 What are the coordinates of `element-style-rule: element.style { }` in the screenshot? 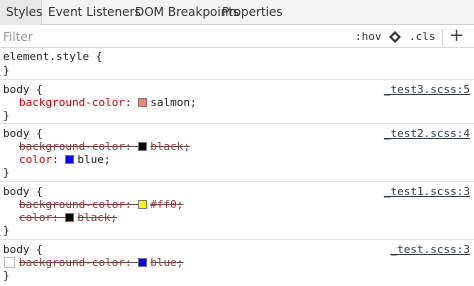 It's located at (237, 64).